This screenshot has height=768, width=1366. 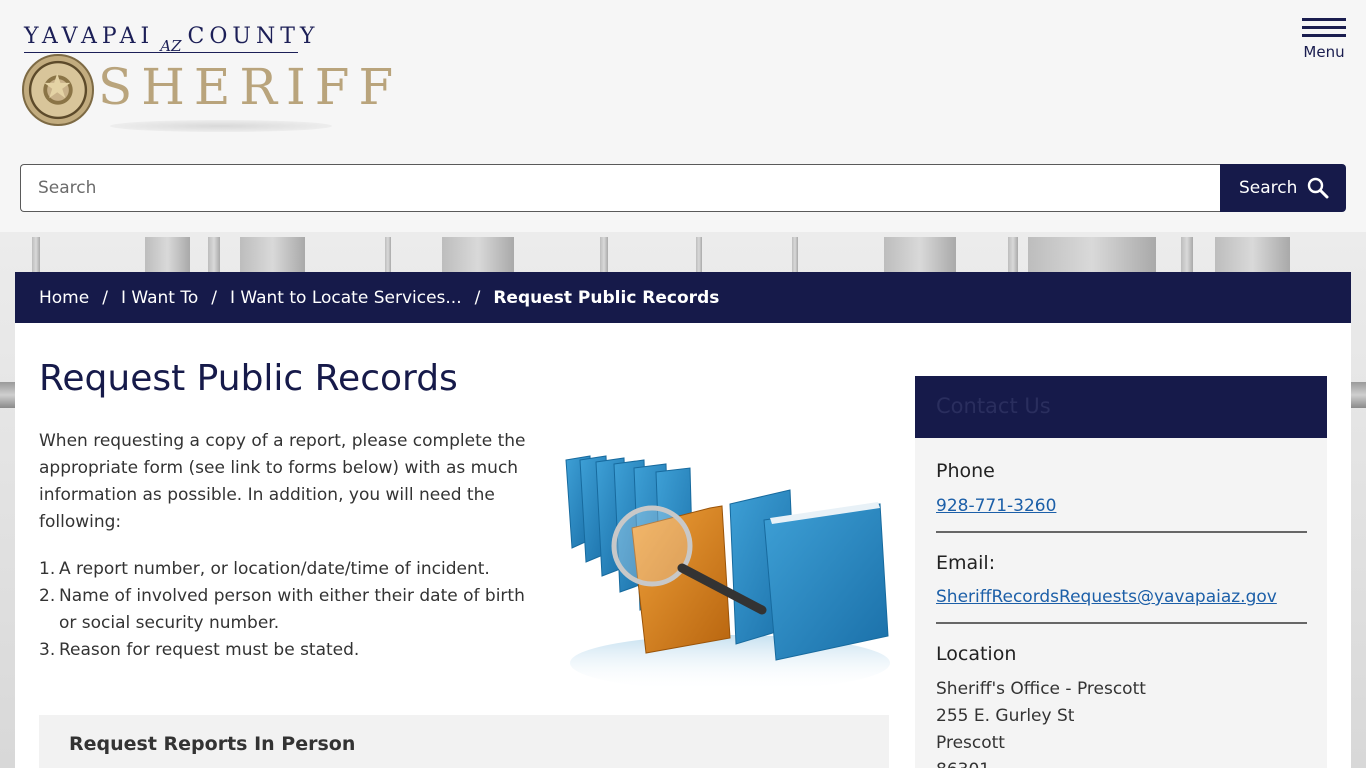 I want to click on folders-magnifier-image, so click(x=727, y=573).